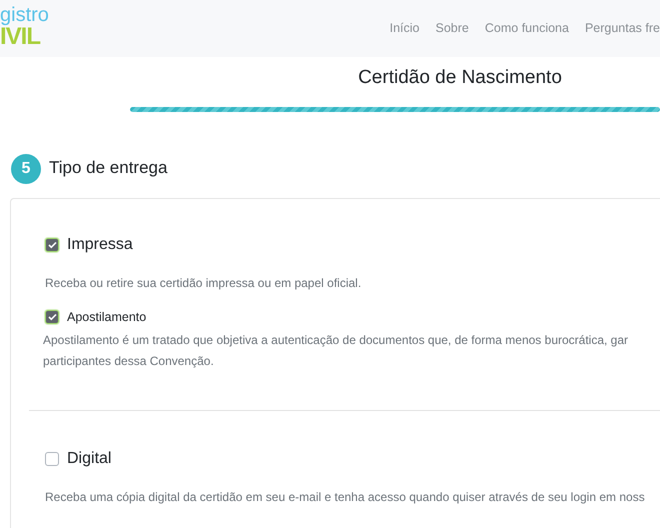 The height and width of the screenshot is (528, 660). What do you see at coordinates (203, 283) in the screenshot?
I see `option-description: Receba ou retire sua certidão impressa ou em papel oficial.` at bounding box center [203, 283].